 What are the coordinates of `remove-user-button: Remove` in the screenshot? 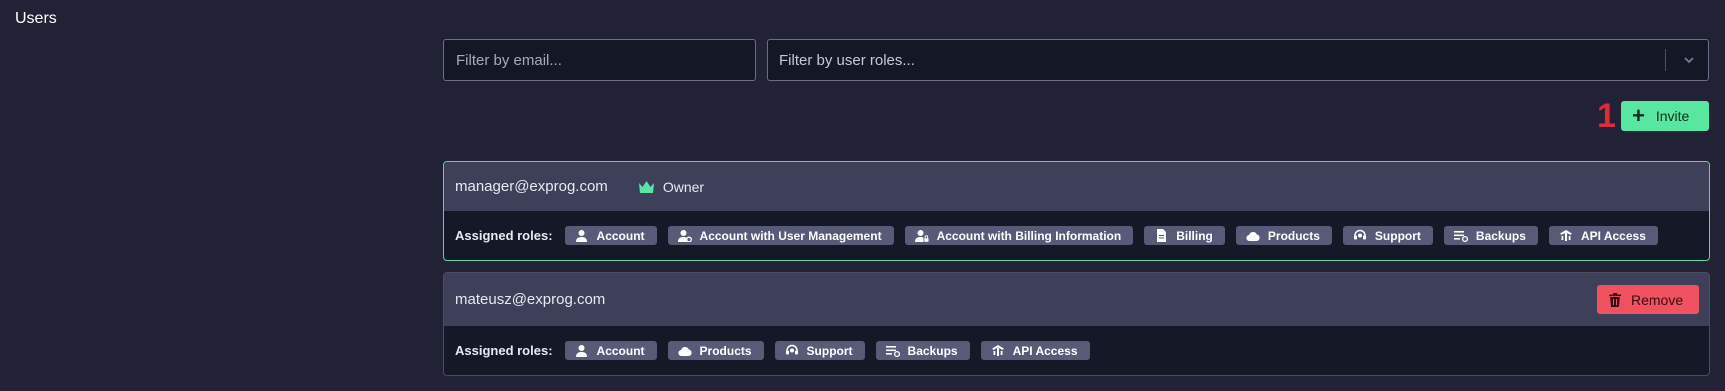 It's located at (1648, 299).